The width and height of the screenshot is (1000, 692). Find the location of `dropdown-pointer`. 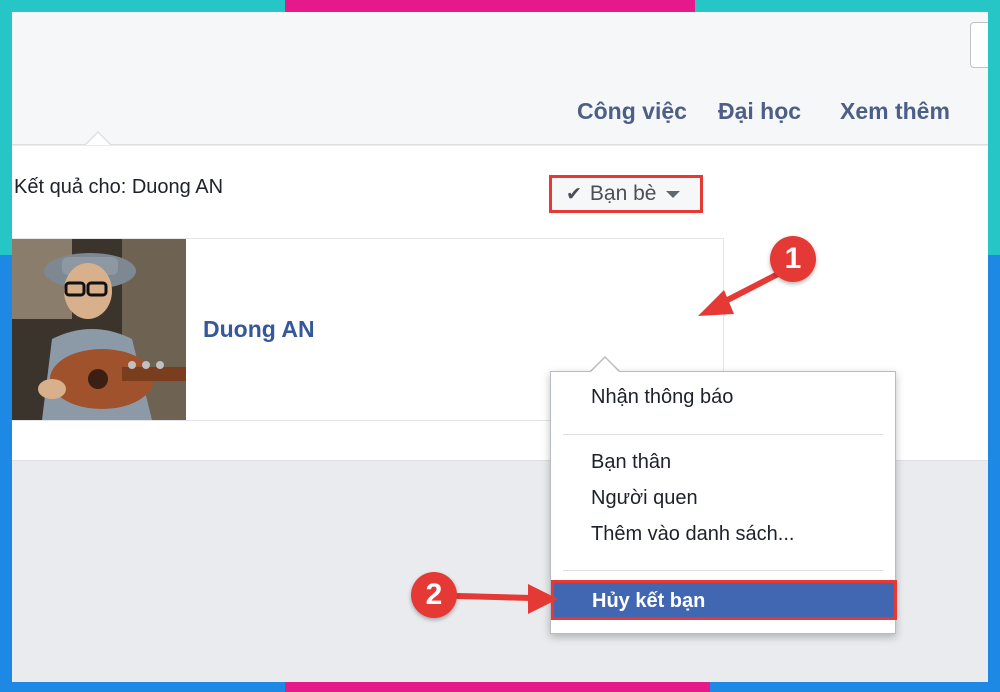

dropdown-pointer is located at coordinates (605, 365).